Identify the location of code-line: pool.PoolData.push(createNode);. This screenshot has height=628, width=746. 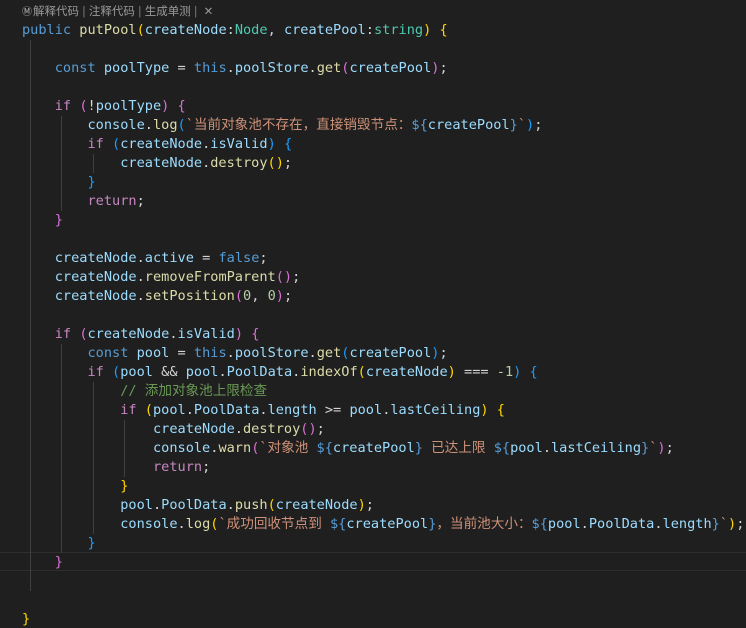
(384, 505).